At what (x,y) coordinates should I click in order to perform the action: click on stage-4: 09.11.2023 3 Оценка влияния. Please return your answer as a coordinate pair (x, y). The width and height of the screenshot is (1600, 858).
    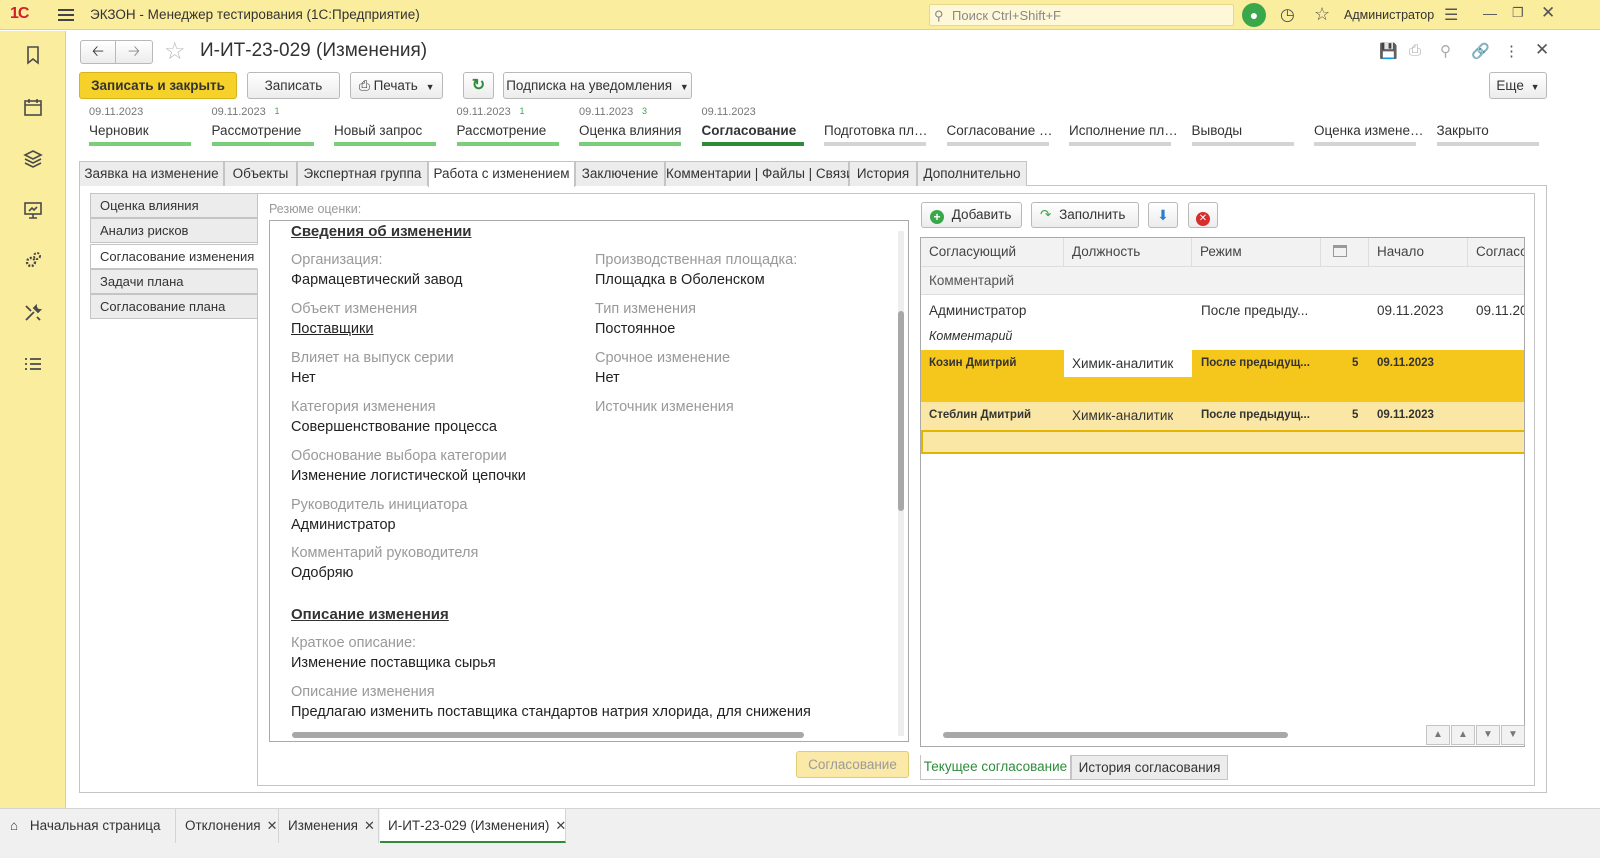
    Looking at the image, I should click on (632, 127).